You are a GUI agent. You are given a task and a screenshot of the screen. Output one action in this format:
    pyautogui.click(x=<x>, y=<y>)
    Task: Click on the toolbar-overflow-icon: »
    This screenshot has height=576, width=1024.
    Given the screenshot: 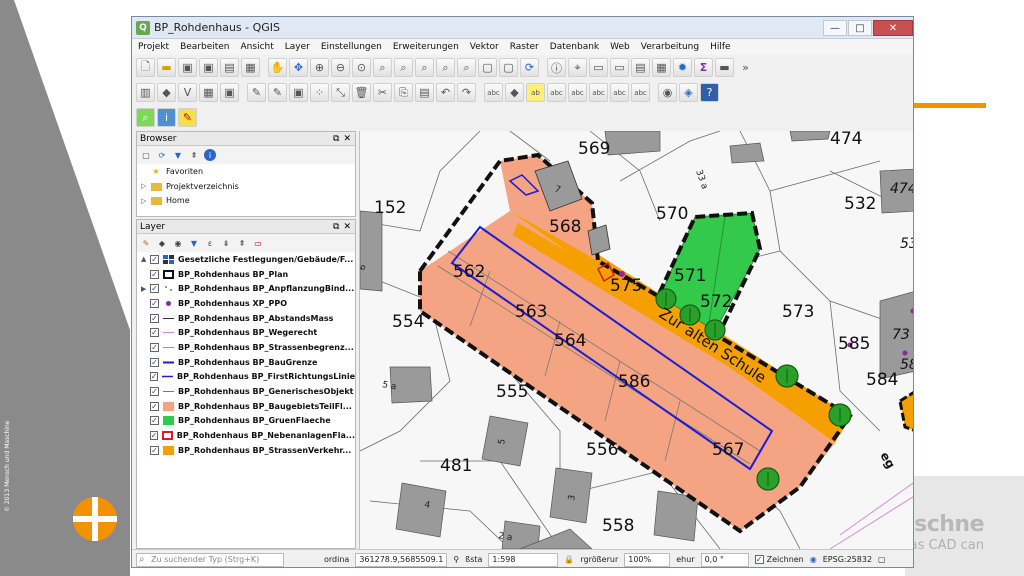 What is the action you would take?
    pyautogui.click(x=745, y=67)
    